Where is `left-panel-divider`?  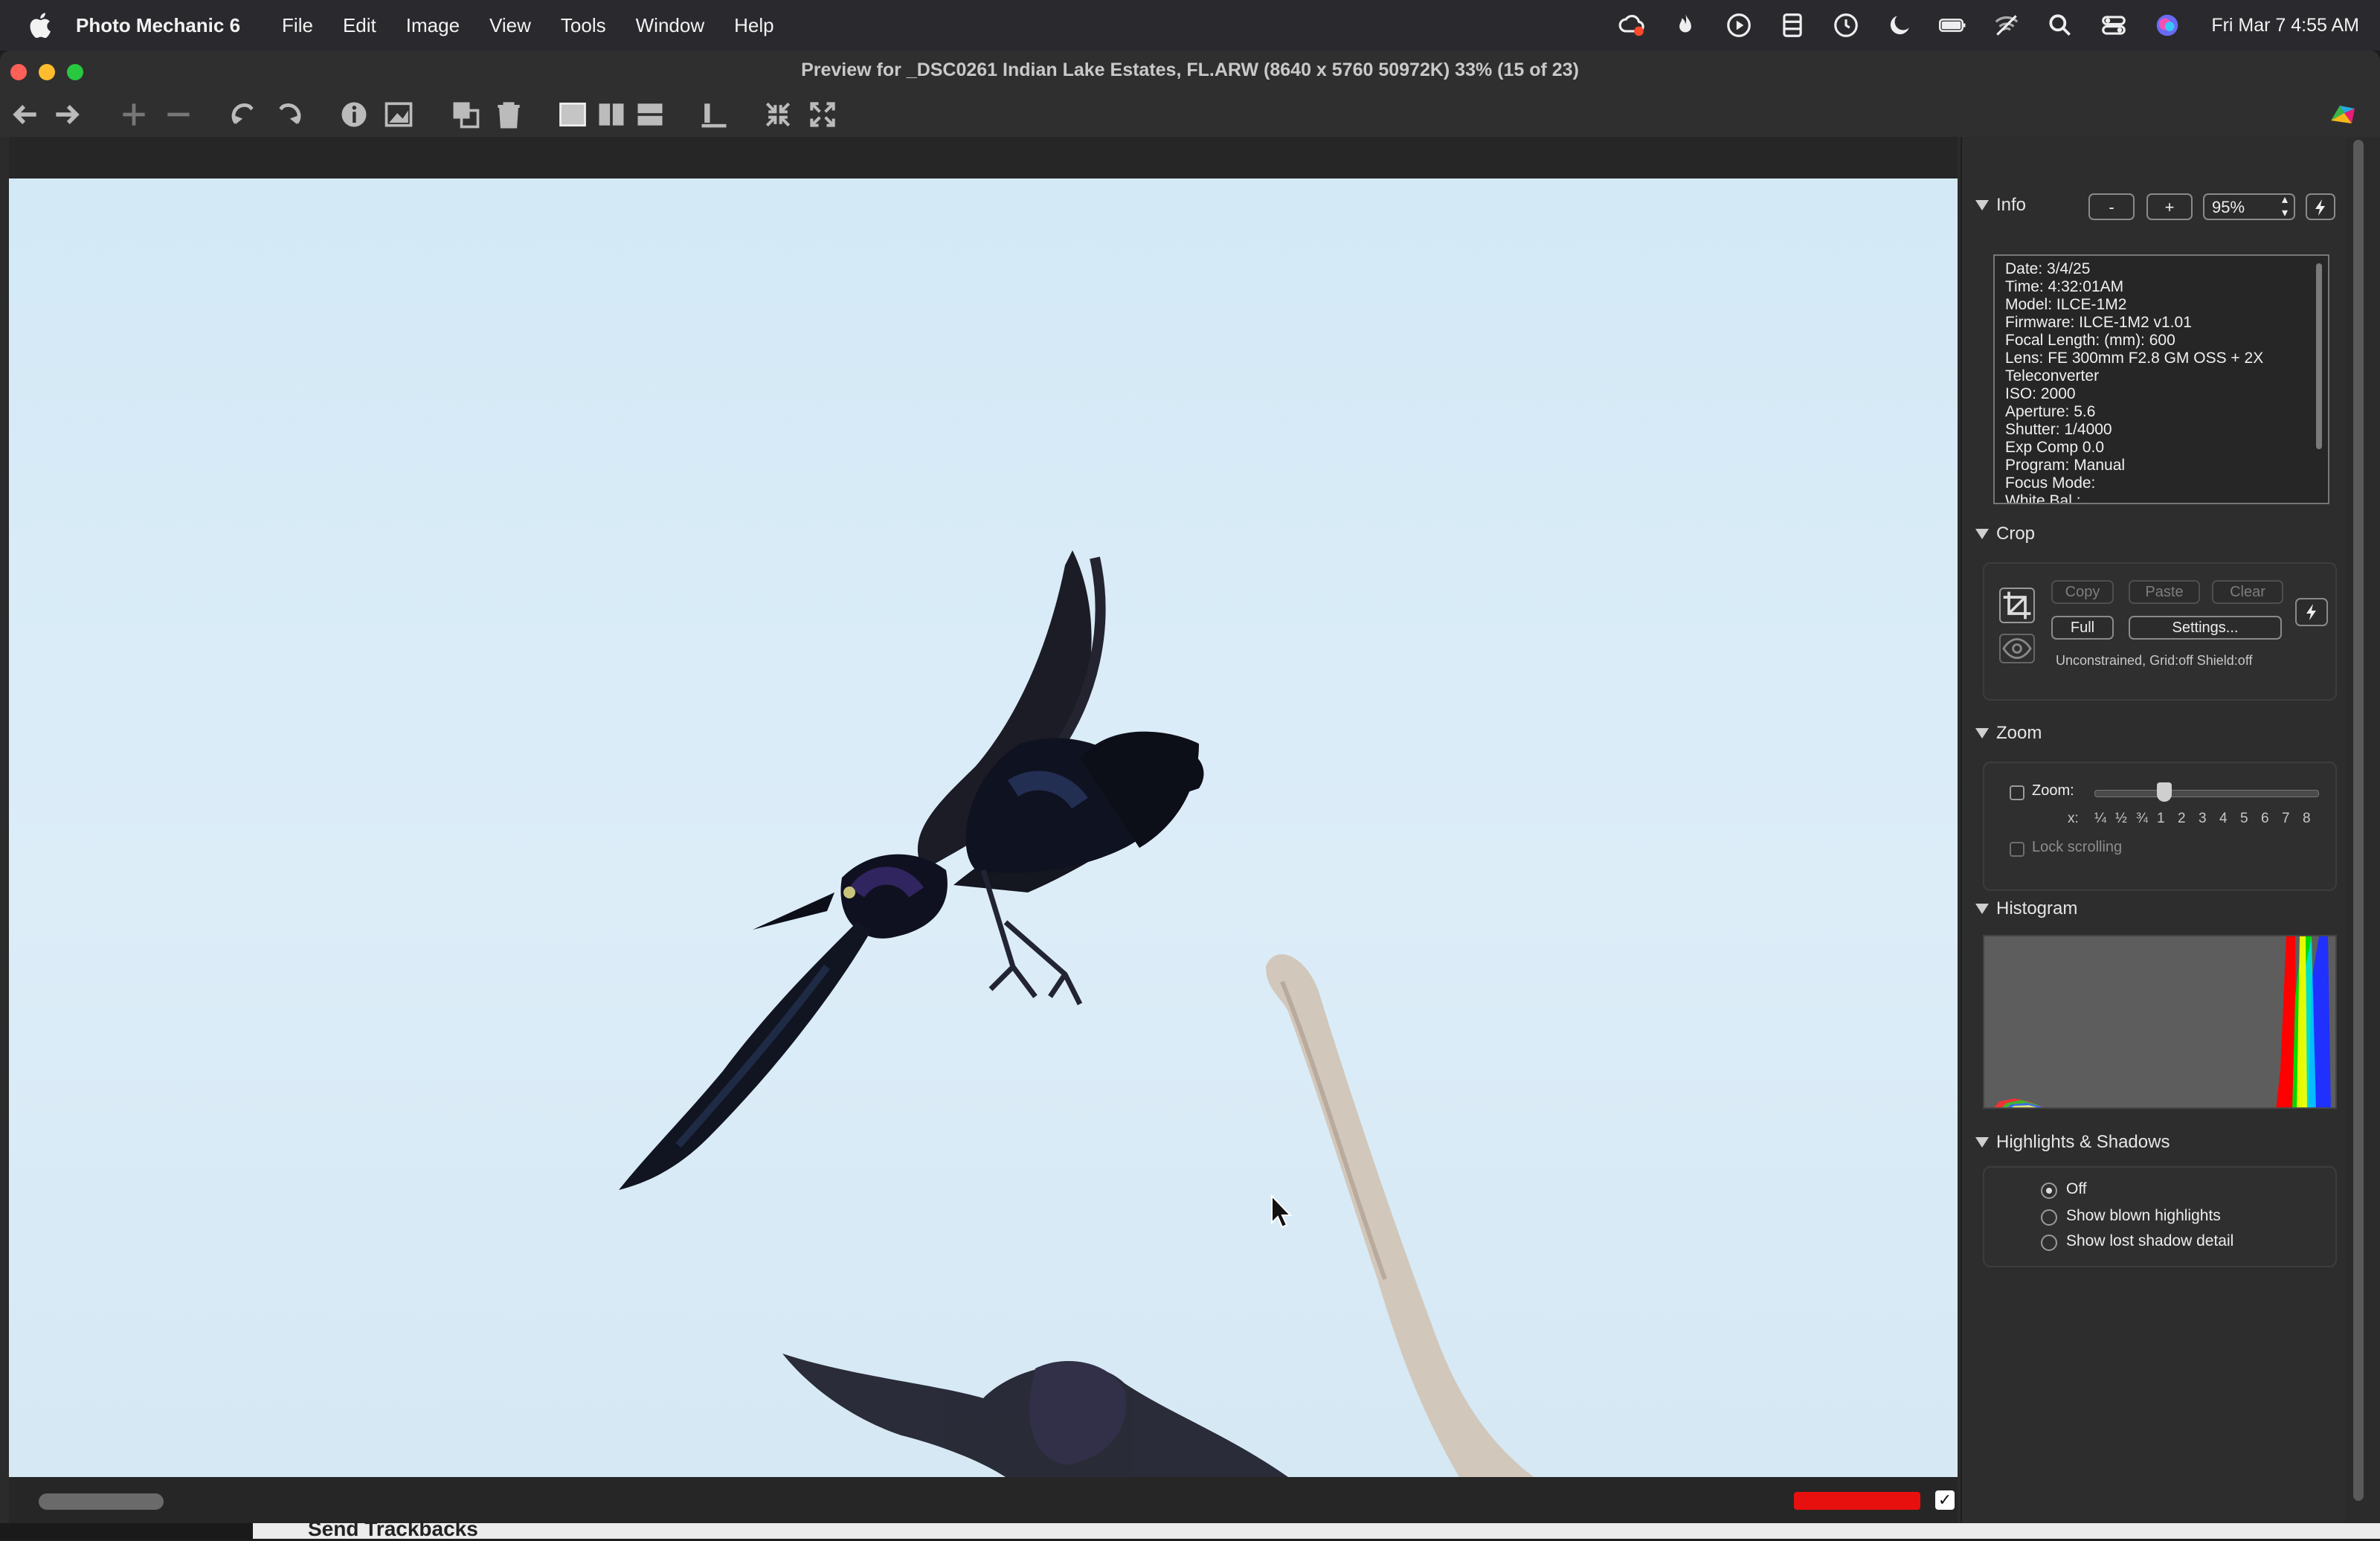
left-panel-divider is located at coordinates (5, 830).